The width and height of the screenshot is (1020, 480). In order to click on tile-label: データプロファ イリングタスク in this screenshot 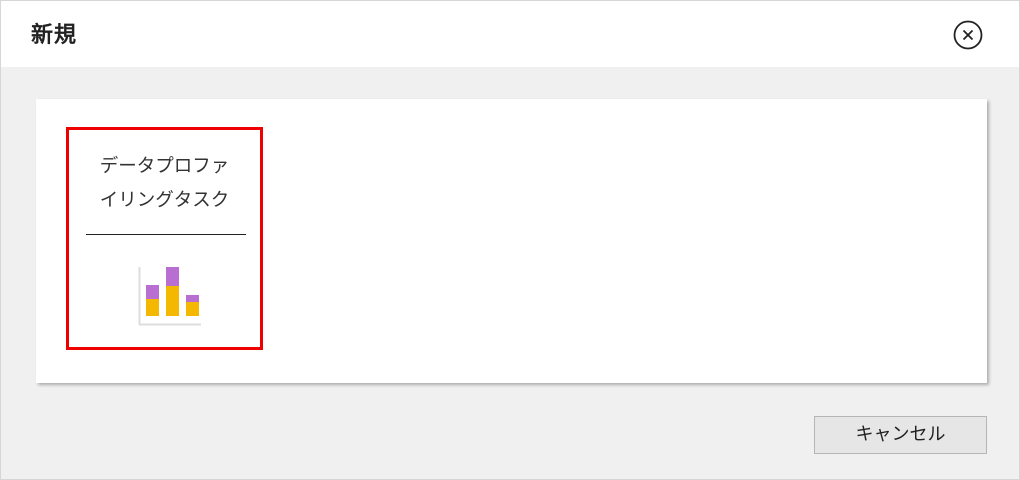, I will do `click(164, 183)`.